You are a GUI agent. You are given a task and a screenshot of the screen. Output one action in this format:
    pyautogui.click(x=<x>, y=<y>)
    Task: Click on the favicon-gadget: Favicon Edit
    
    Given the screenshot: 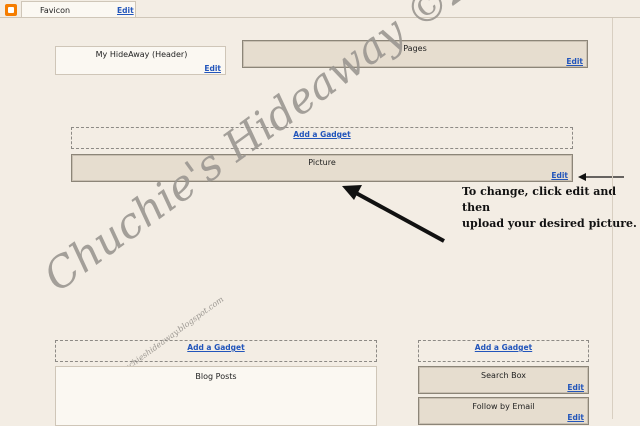 What is the action you would take?
    pyautogui.click(x=78, y=9)
    